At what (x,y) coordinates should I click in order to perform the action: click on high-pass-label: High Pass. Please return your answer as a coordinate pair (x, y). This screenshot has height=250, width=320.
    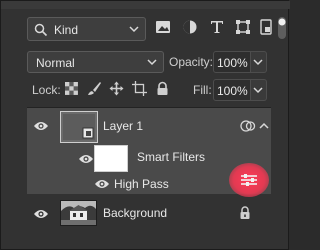
    Looking at the image, I should click on (141, 184).